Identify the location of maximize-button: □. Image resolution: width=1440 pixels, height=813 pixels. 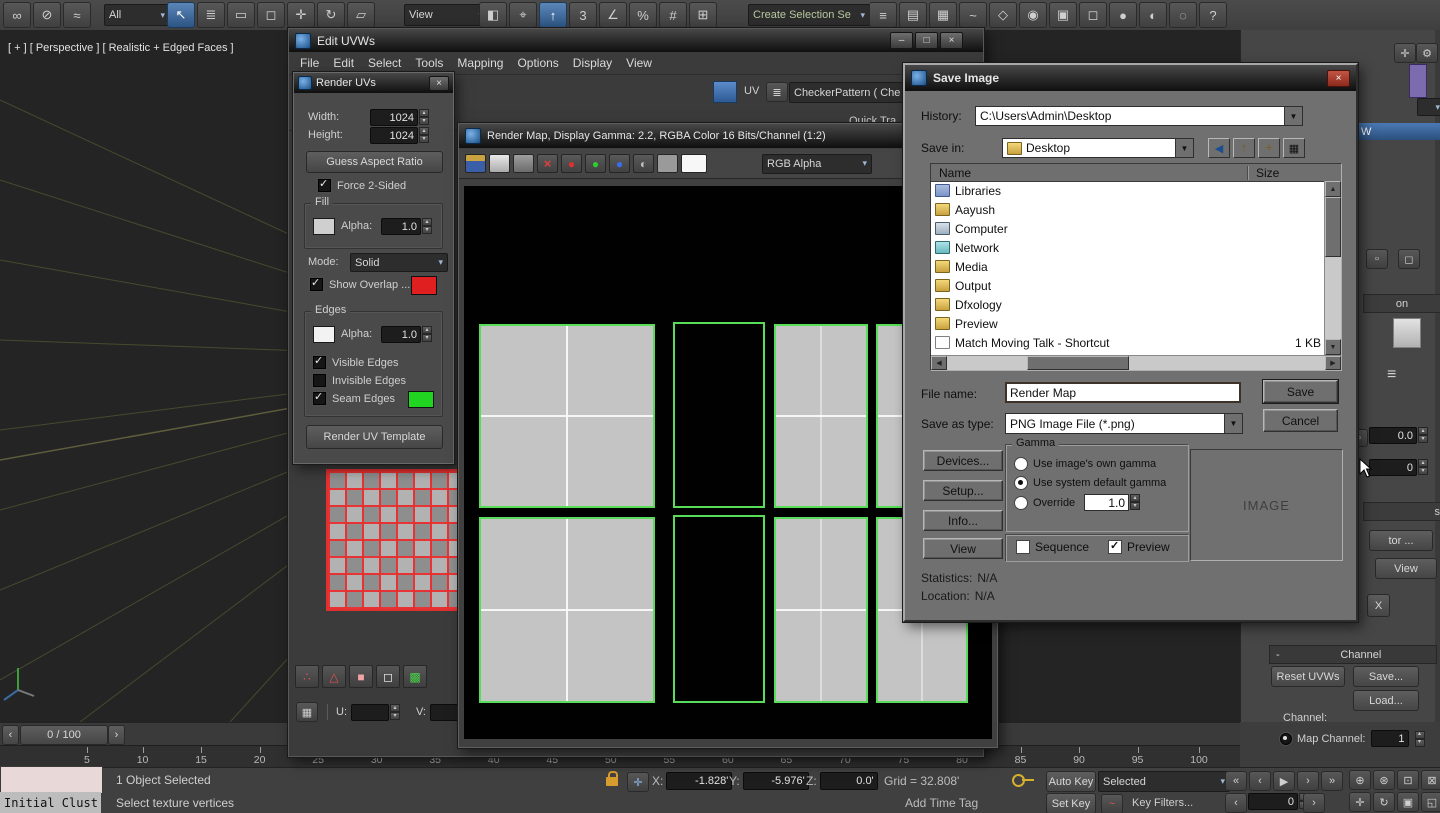
(926, 40).